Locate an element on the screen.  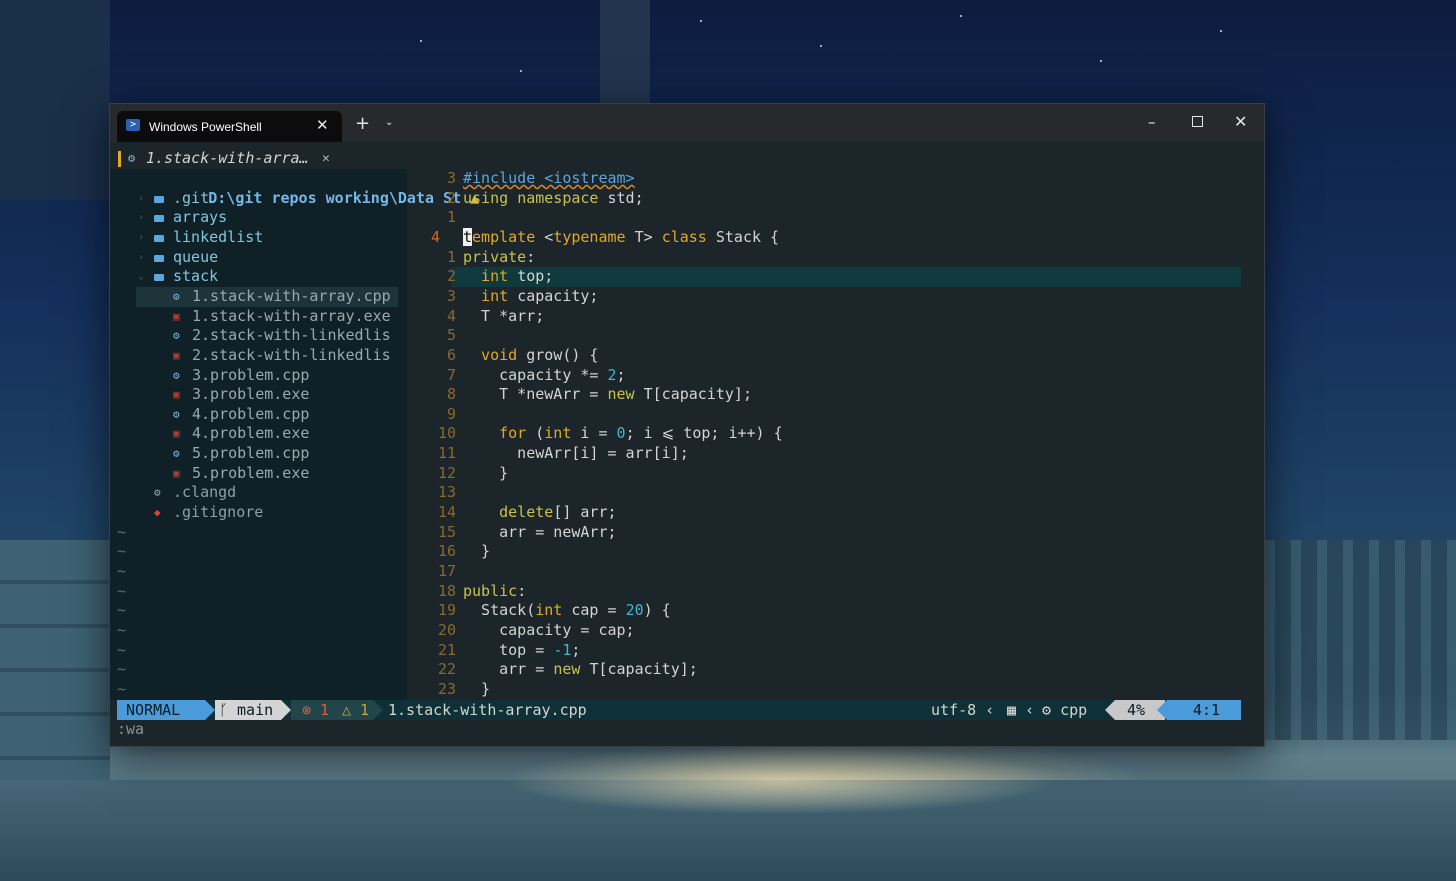
explorer-item: › arrays is located at coordinates (258, 218).